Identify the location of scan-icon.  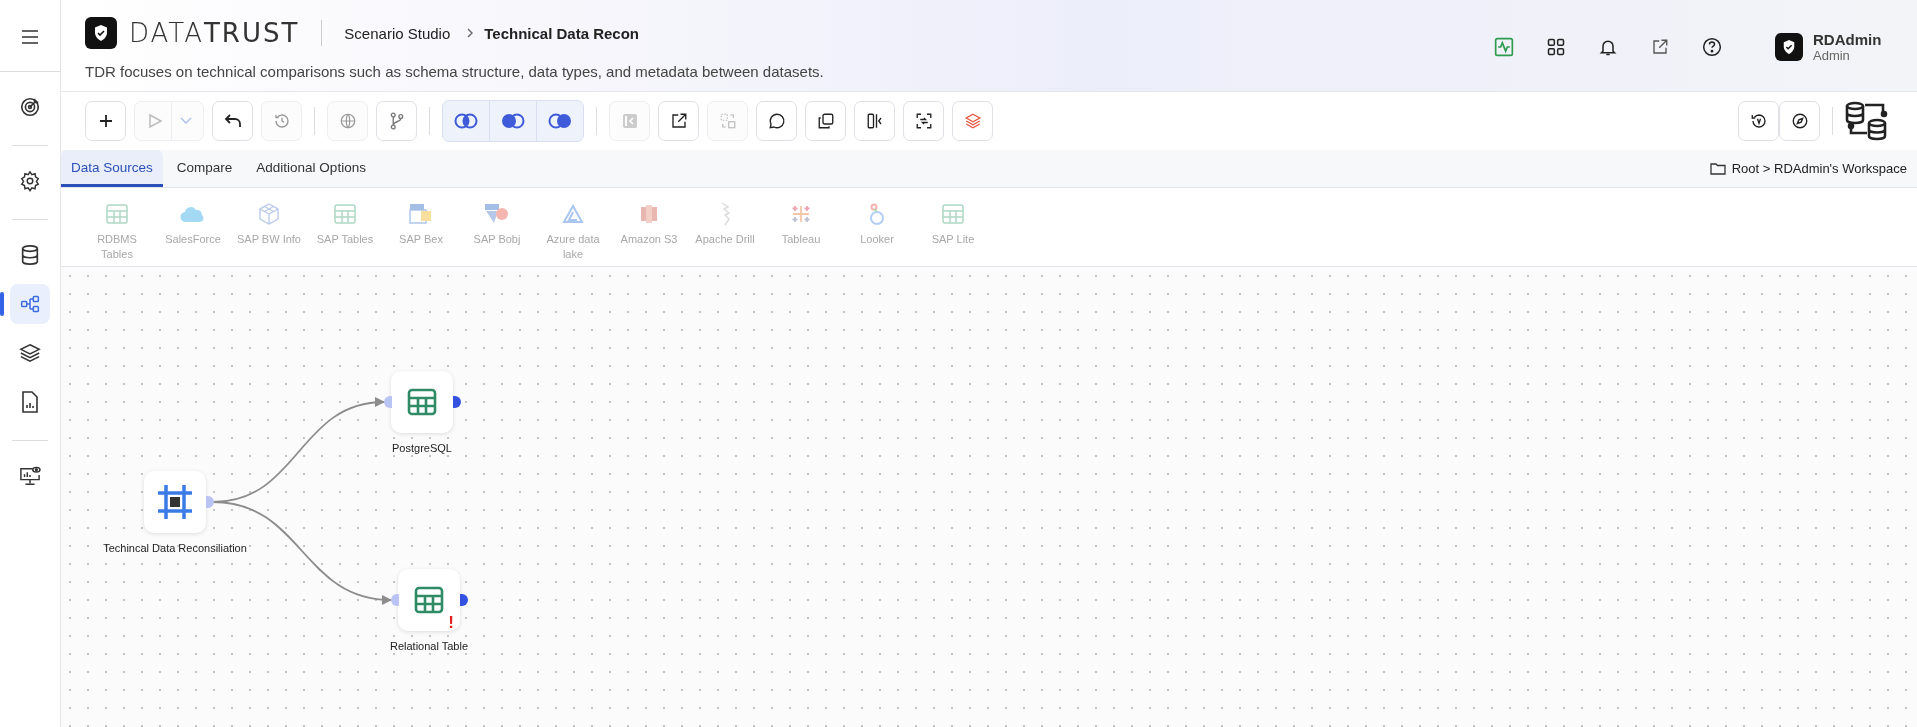
(923, 121).